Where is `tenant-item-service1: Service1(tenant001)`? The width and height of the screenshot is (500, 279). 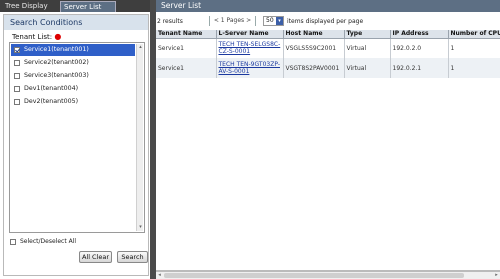 tenant-item-service1: Service1(tenant001) is located at coordinates (73, 50).